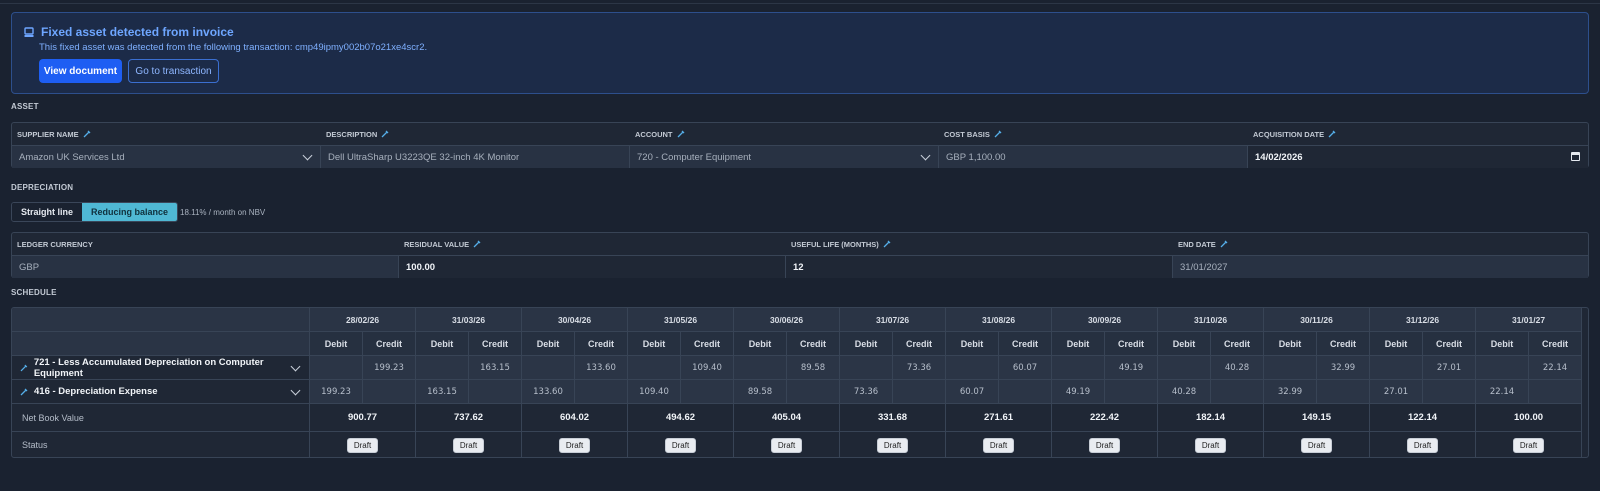  I want to click on period-date: 31/07/26, so click(893, 320).